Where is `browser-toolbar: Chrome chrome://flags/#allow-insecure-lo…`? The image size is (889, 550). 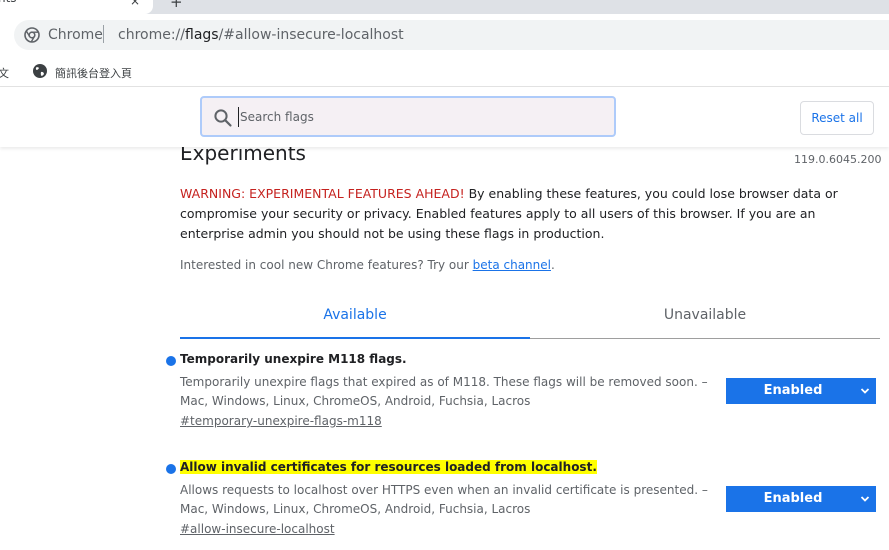 browser-toolbar: Chrome chrome://flags/#allow-insecure-lo… is located at coordinates (444, 36).